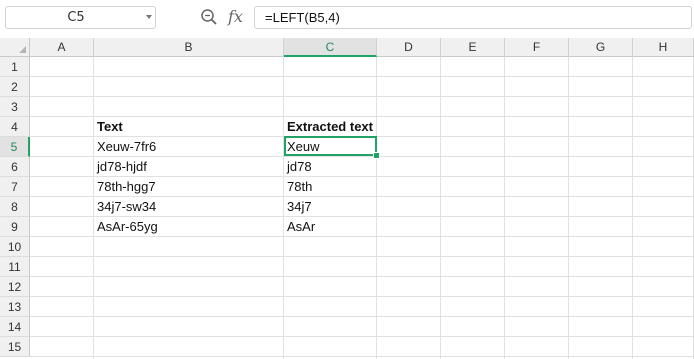  What do you see at coordinates (15, 167) in the screenshot?
I see `row-header-6: 6` at bounding box center [15, 167].